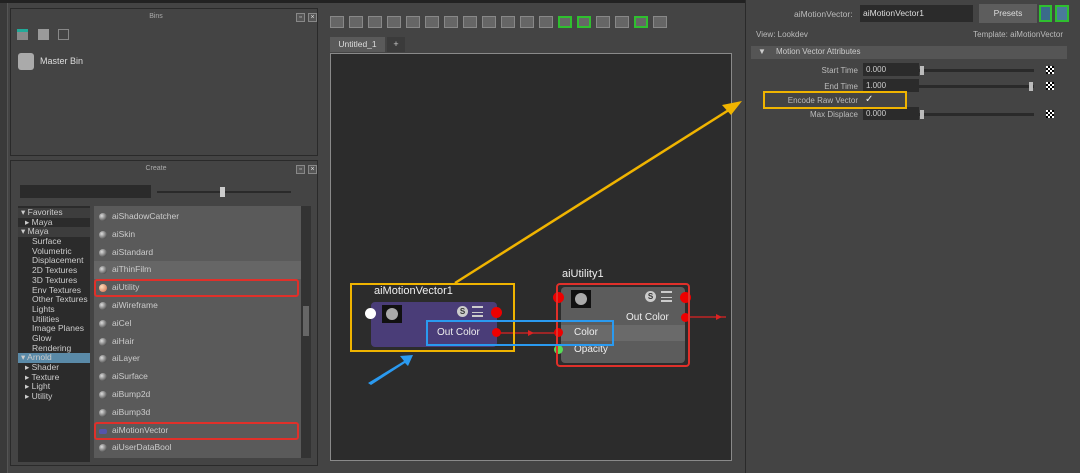 This screenshot has height=473, width=1080. Describe the element at coordinates (583, 274) in the screenshot. I see `node2-title: aiUtility1` at that location.